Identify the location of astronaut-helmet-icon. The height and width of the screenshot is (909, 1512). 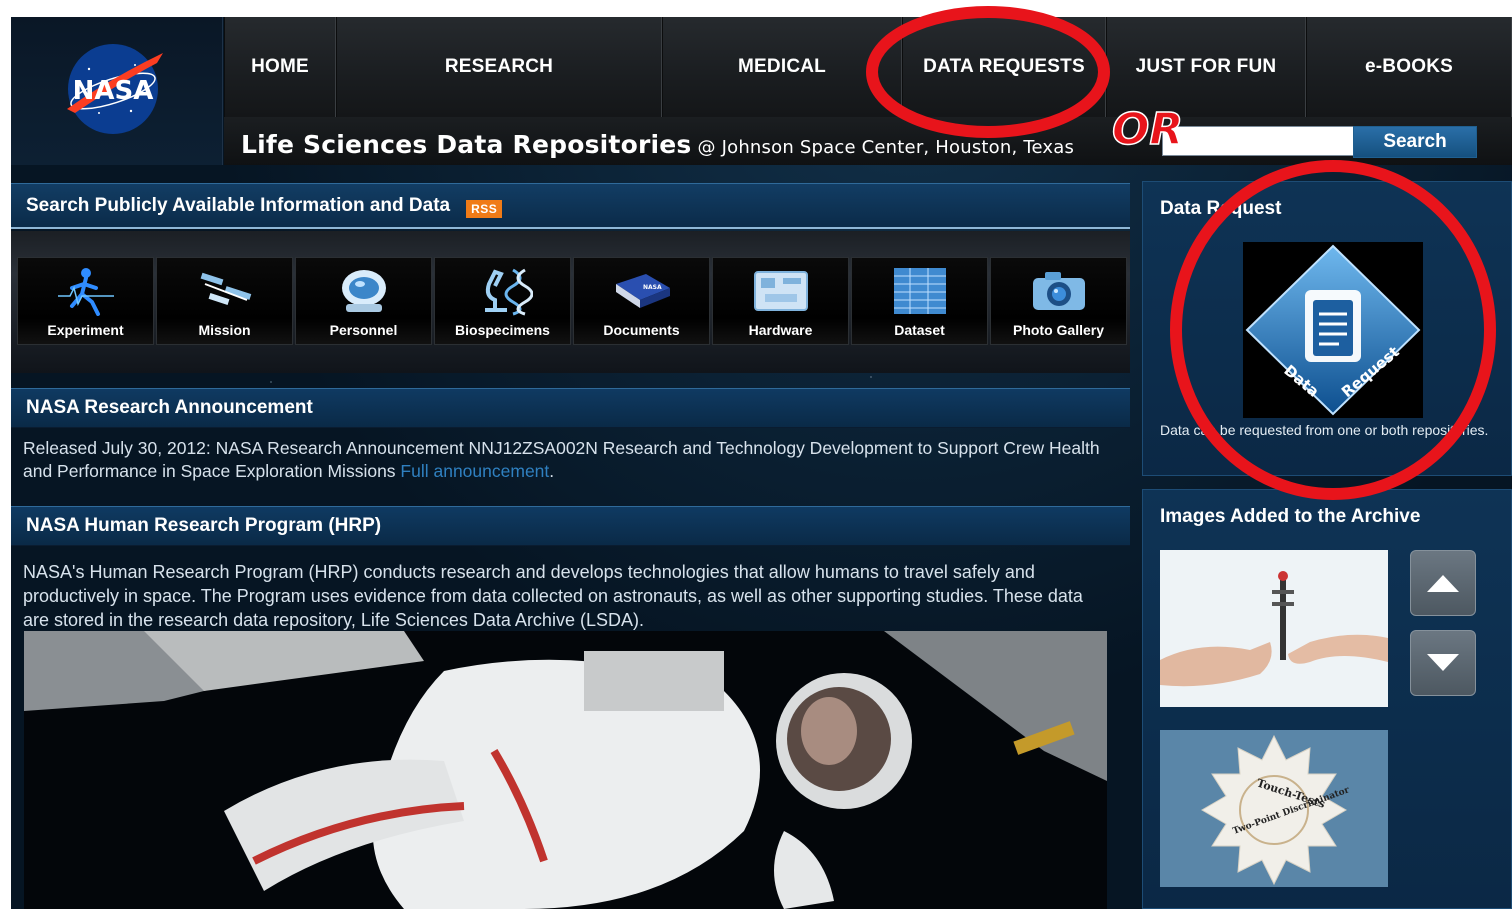
(364, 291).